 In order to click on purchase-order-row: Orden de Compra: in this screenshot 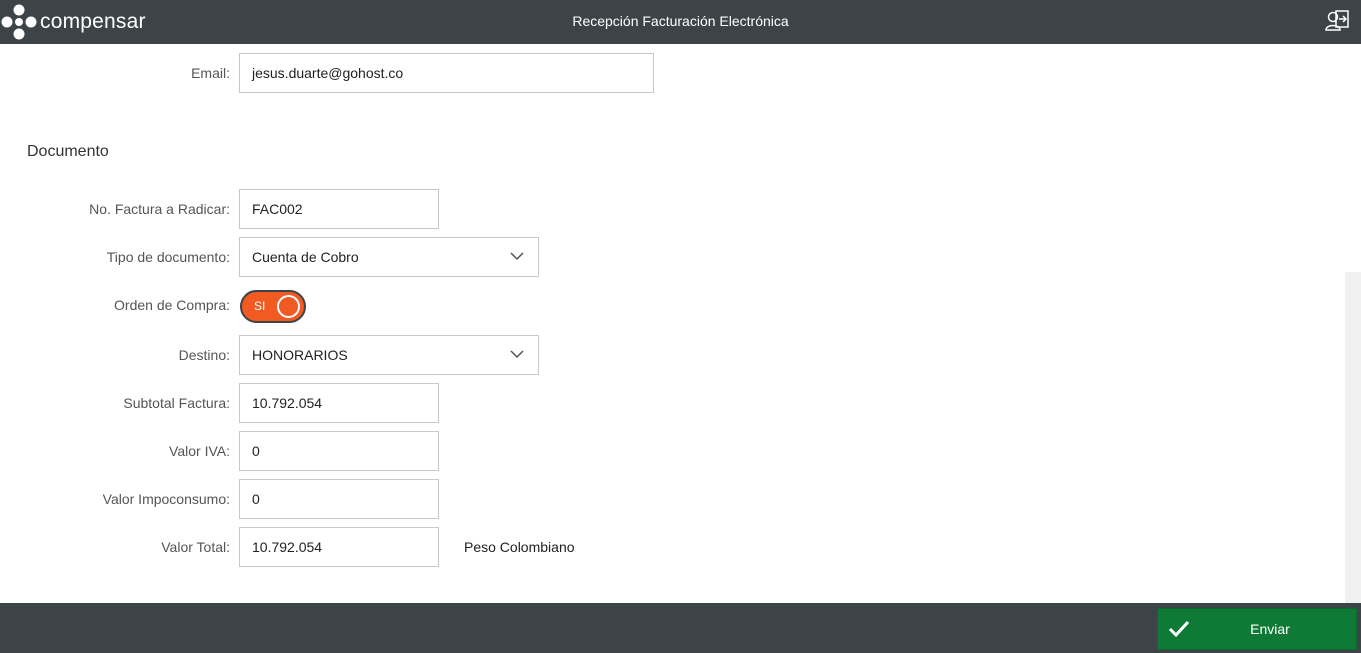, I will do `click(115, 305)`.